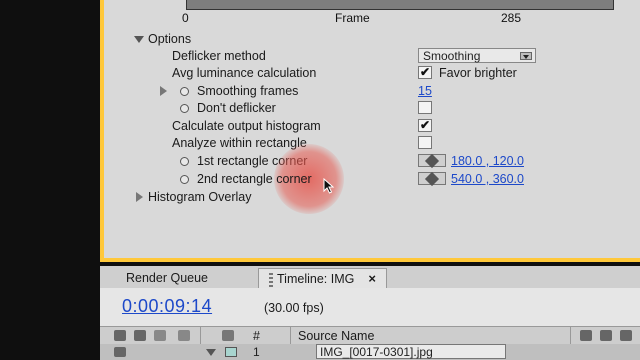  I want to click on rect-corner-2-row: 2nd rectangle corner 540.0 , 360.0, so click(372, 179).